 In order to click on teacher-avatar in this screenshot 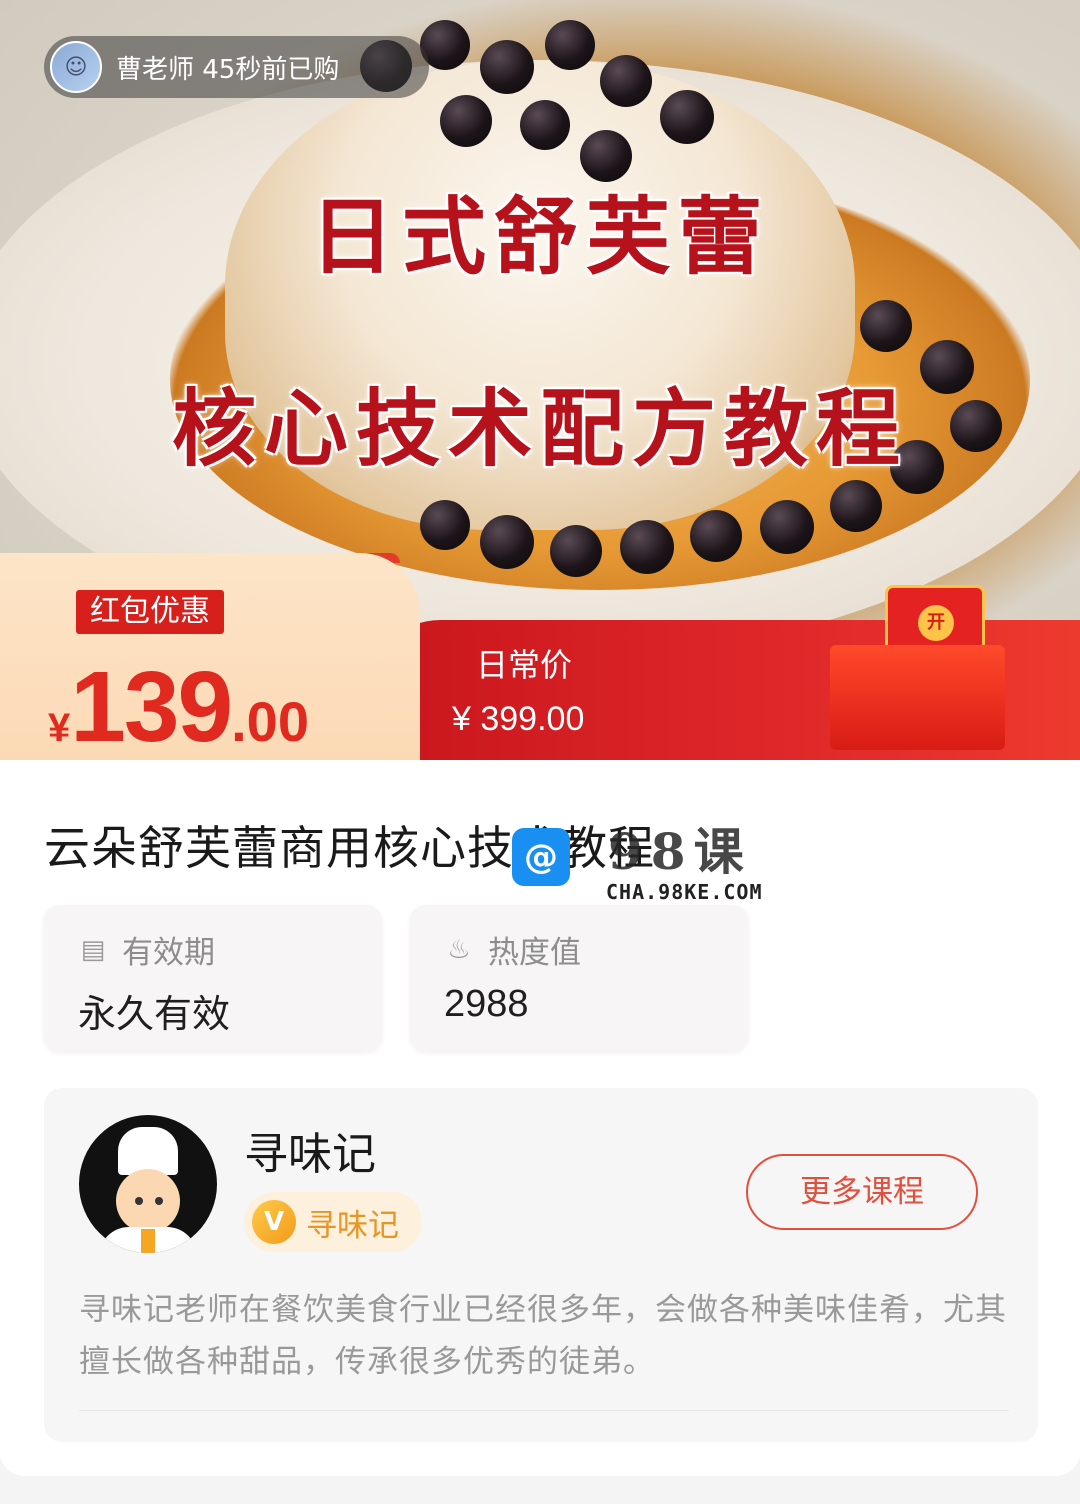, I will do `click(148, 1184)`.